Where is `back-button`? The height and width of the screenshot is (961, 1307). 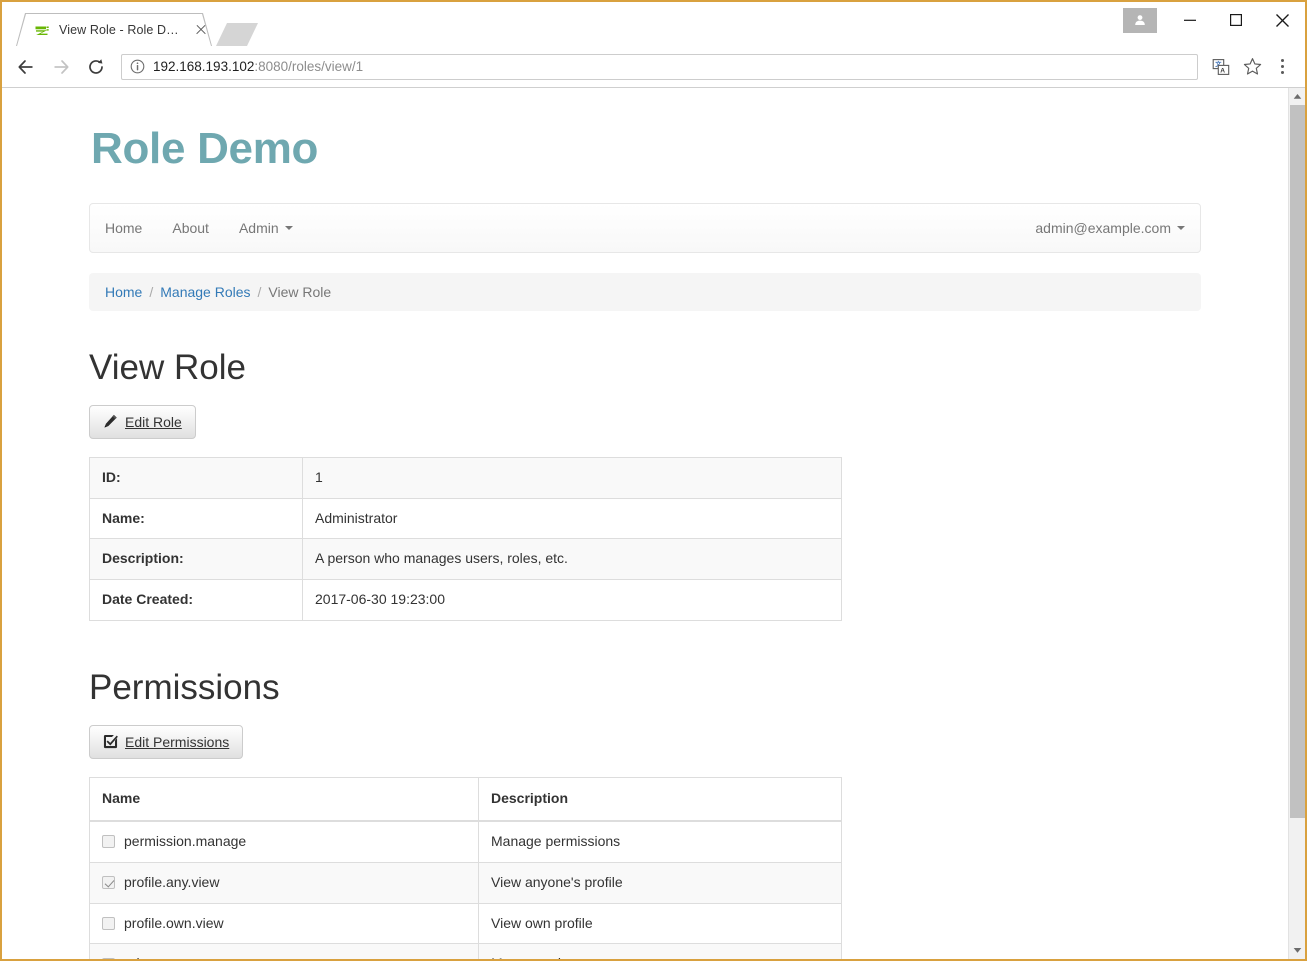
back-button is located at coordinates (26, 67).